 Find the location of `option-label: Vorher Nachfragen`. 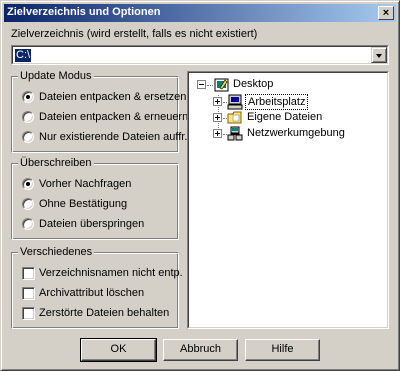

option-label: Vorher Nachfragen is located at coordinates (85, 184).